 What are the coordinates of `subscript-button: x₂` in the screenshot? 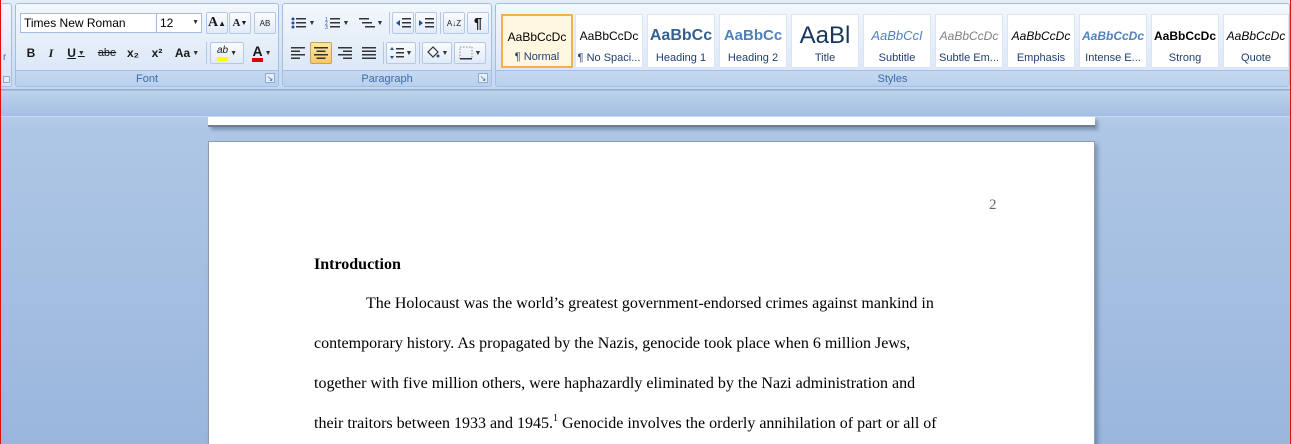 It's located at (133, 53).